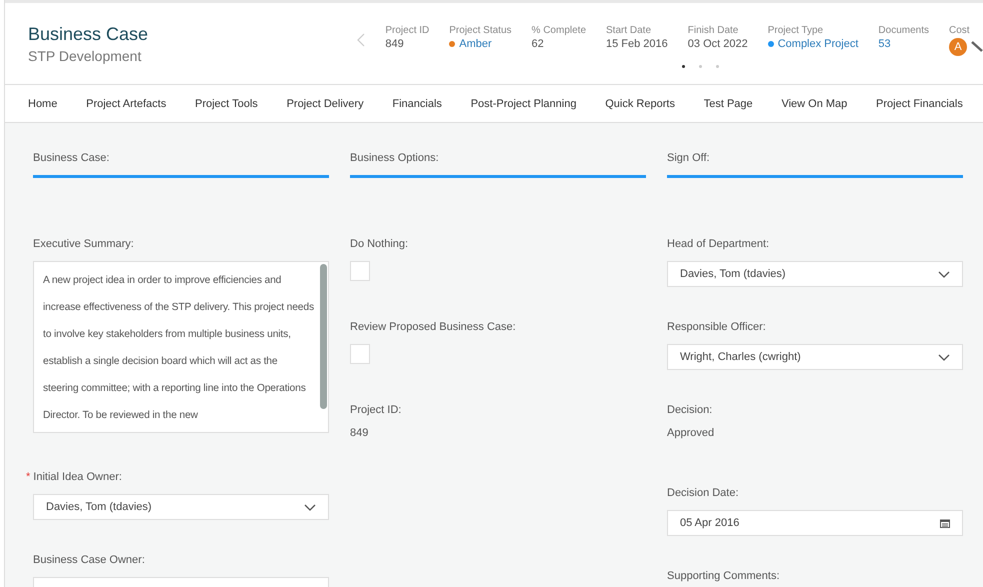  What do you see at coordinates (716, 327) in the screenshot?
I see `field-label: Responsible Officer:` at bounding box center [716, 327].